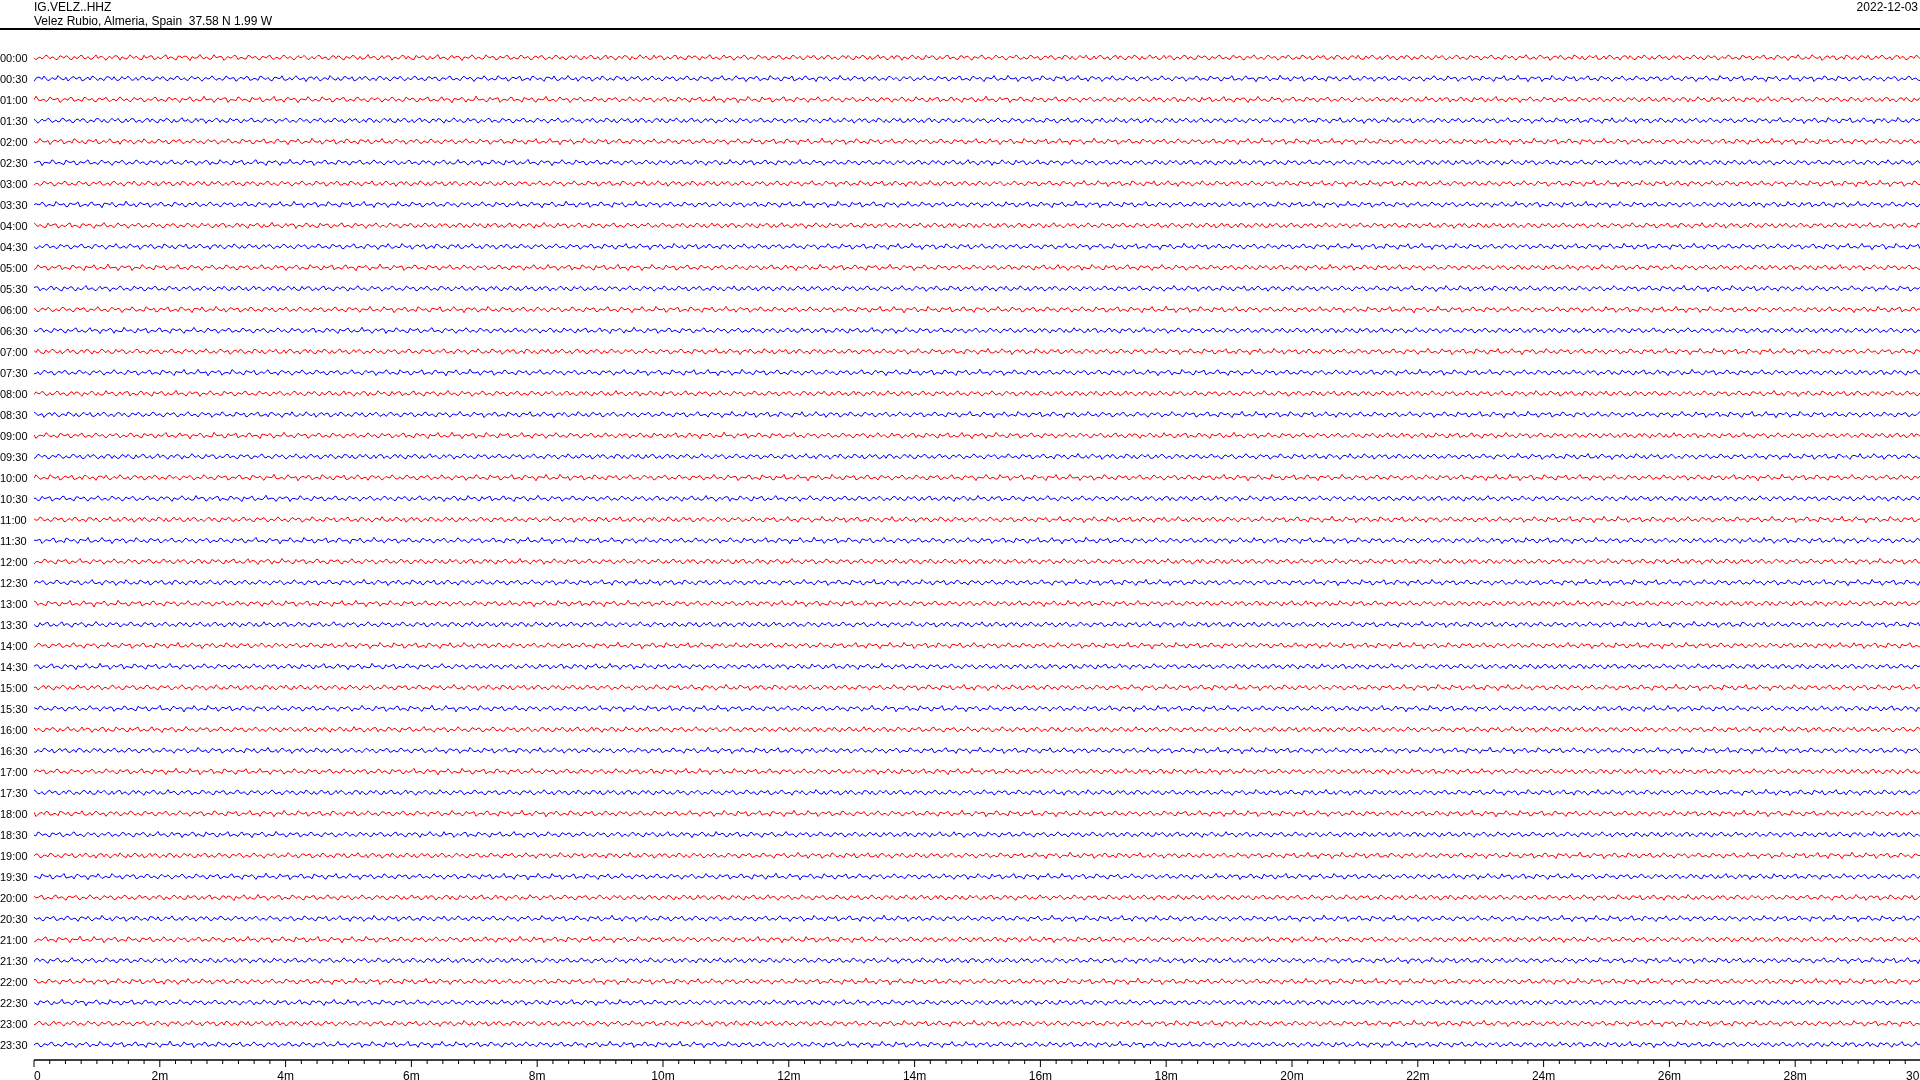 The height and width of the screenshot is (1080, 1920). What do you see at coordinates (1166, 1074) in the screenshot?
I see `axis-tick-label: 18m` at bounding box center [1166, 1074].